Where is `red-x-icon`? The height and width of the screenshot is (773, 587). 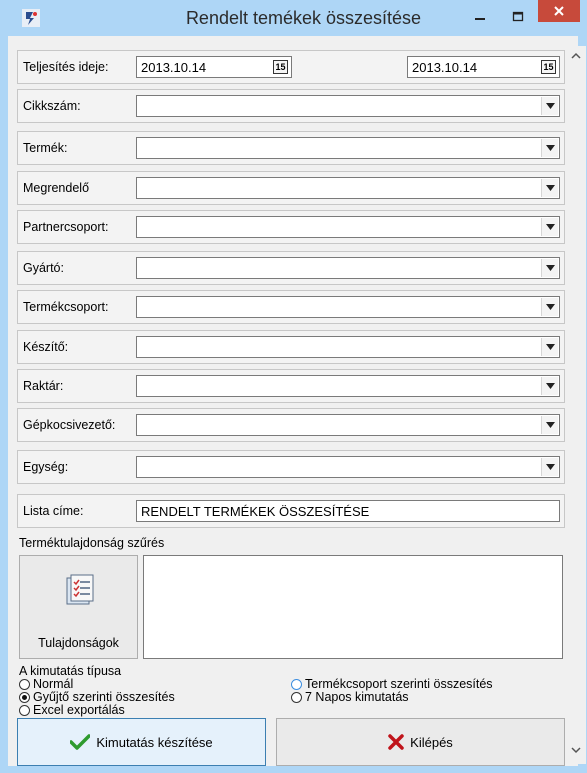 red-x-icon is located at coordinates (396, 742).